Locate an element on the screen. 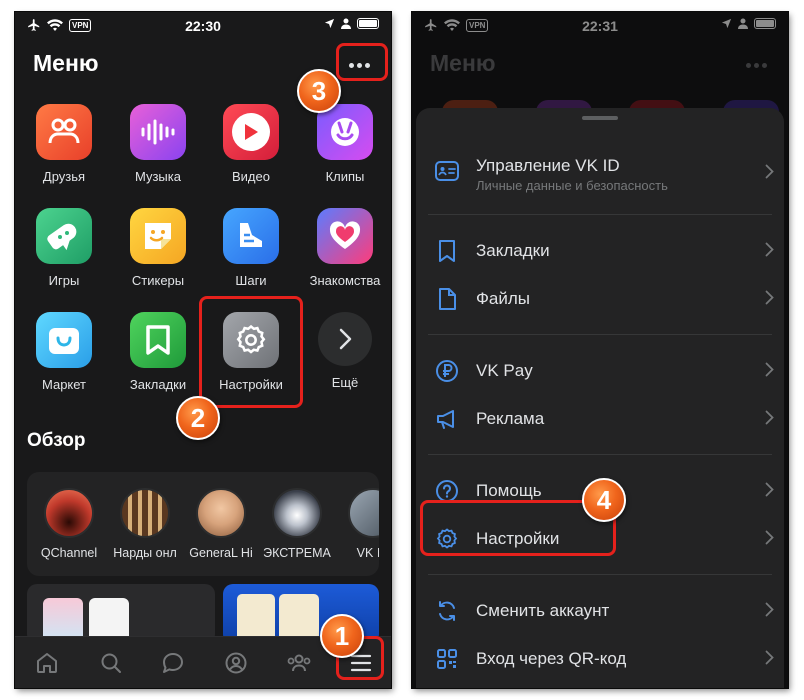  app-label: Стикеры is located at coordinates (158, 280).